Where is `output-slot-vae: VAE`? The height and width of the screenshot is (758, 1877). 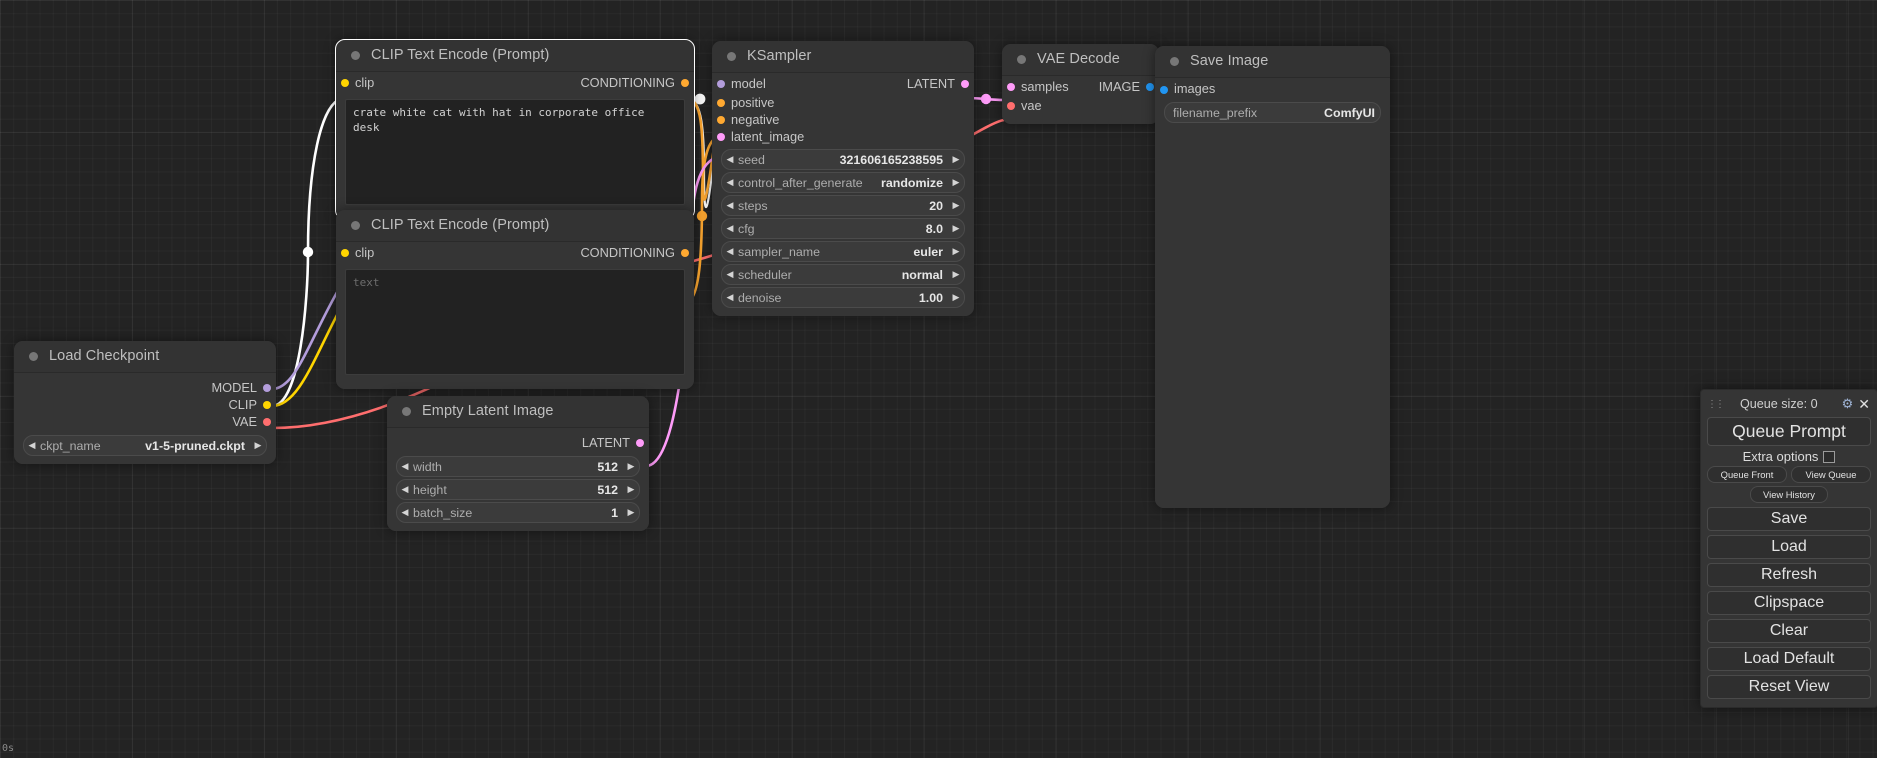 output-slot-vae: VAE is located at coordinates (145, 421).